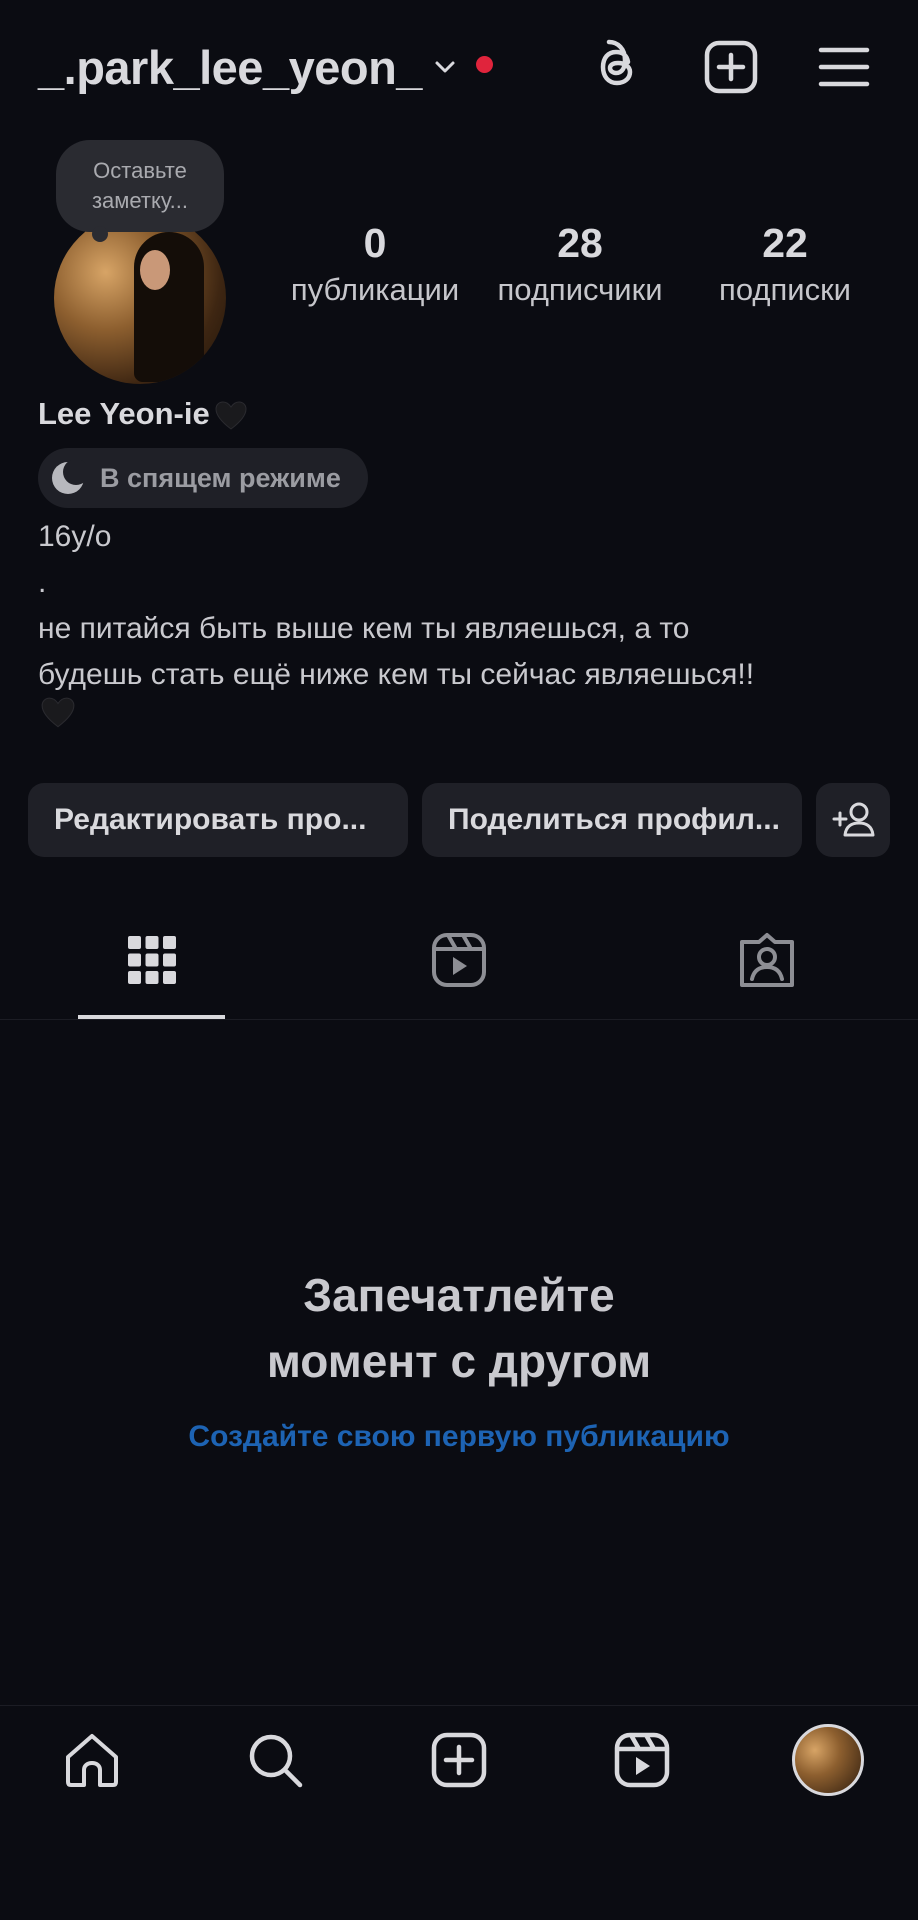 The image size is (918, 1920). I want to click on nav-profile-avatar, so click(828, 1760).